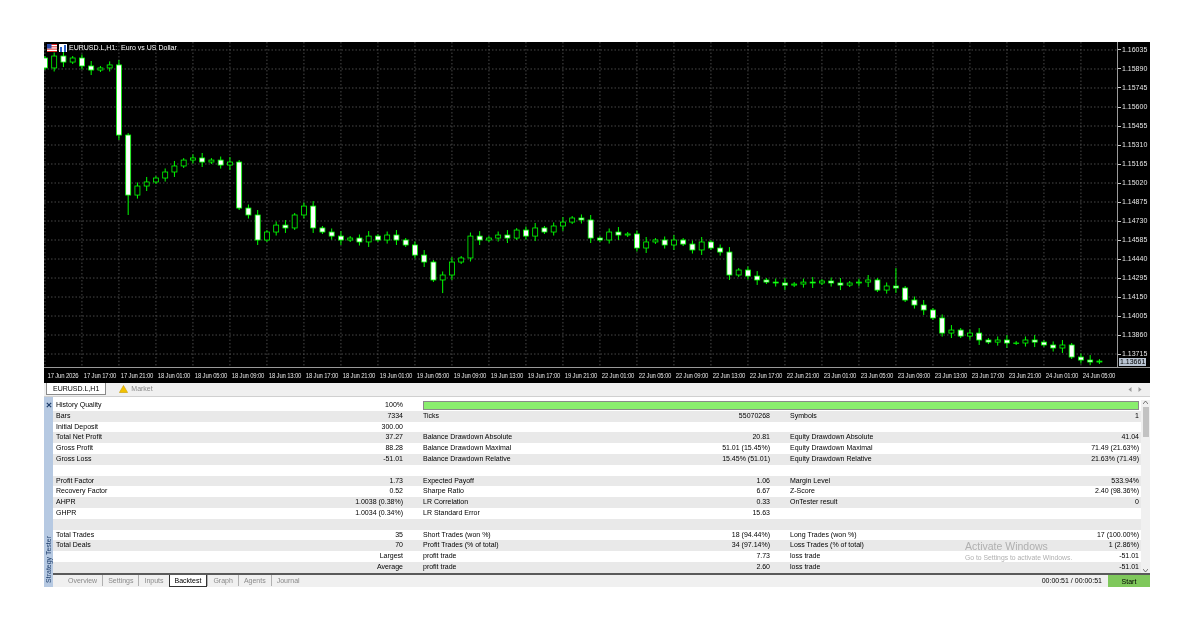 The width and height of the screenshot is (1198, 637). I want to click on chevron-right-icon, so click(1140, 389).